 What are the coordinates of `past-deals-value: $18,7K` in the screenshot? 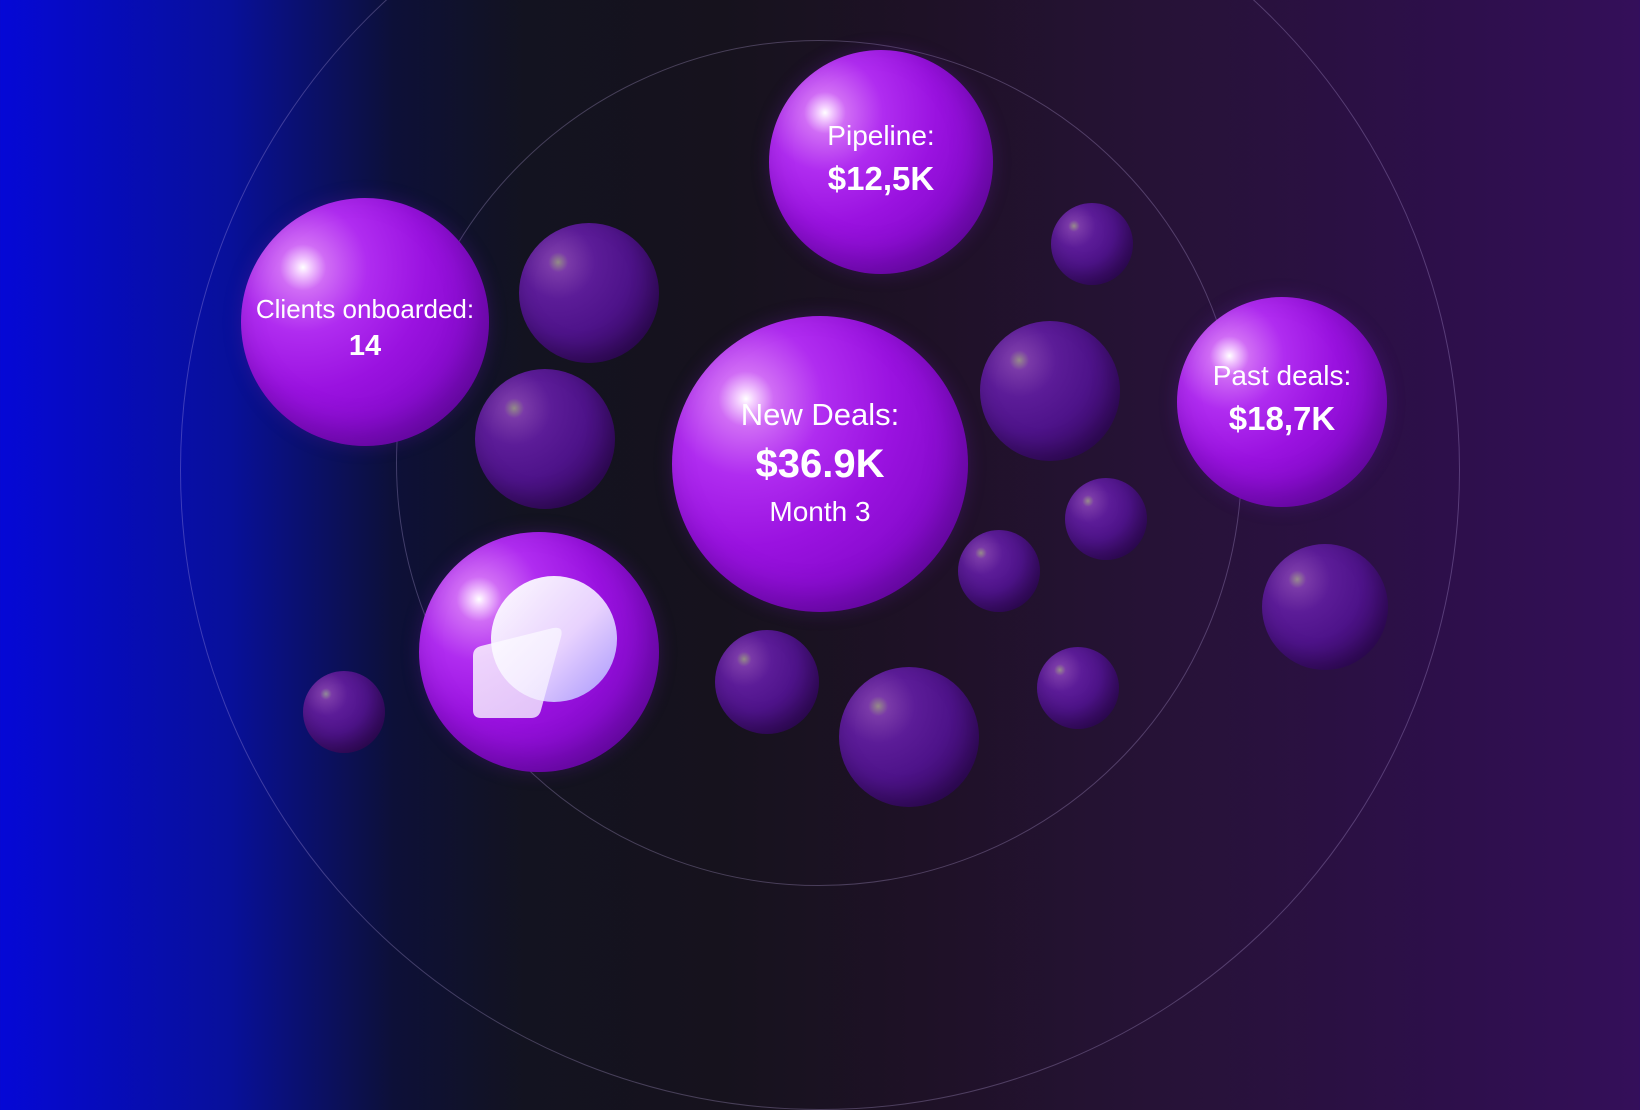 It's located at (1282, 418).